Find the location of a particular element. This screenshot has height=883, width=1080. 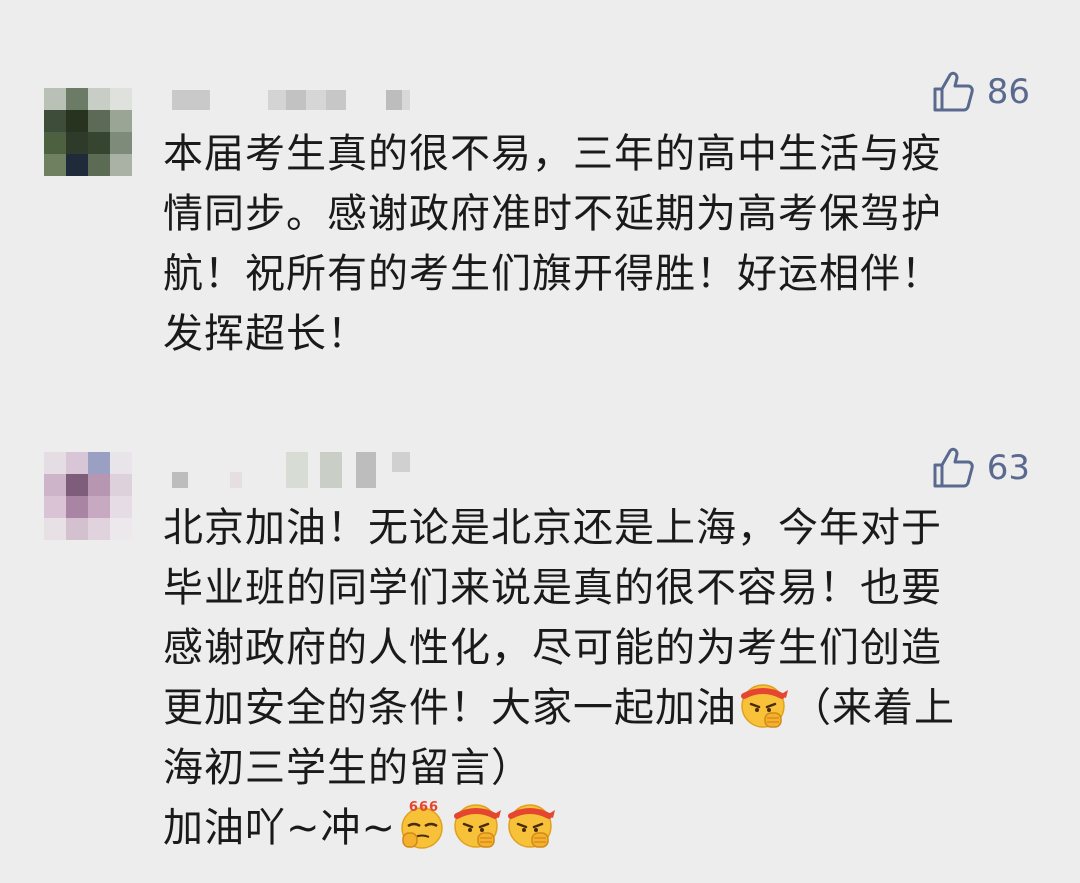

like-count: 63 is located at coordinates (1008, 468).